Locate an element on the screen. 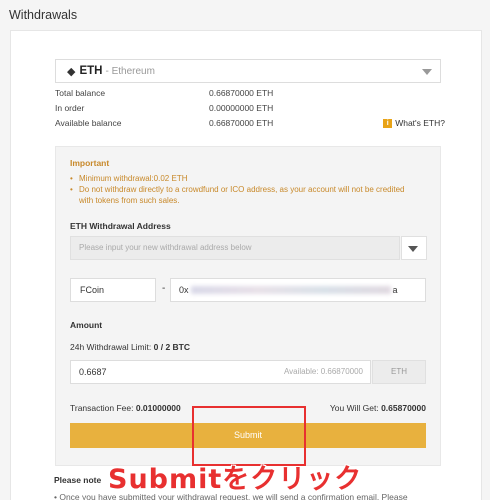 The height and width of the screenshot is (500, 490). address-label: ETH Withdrawal Address is located at coordinates (120, 226).